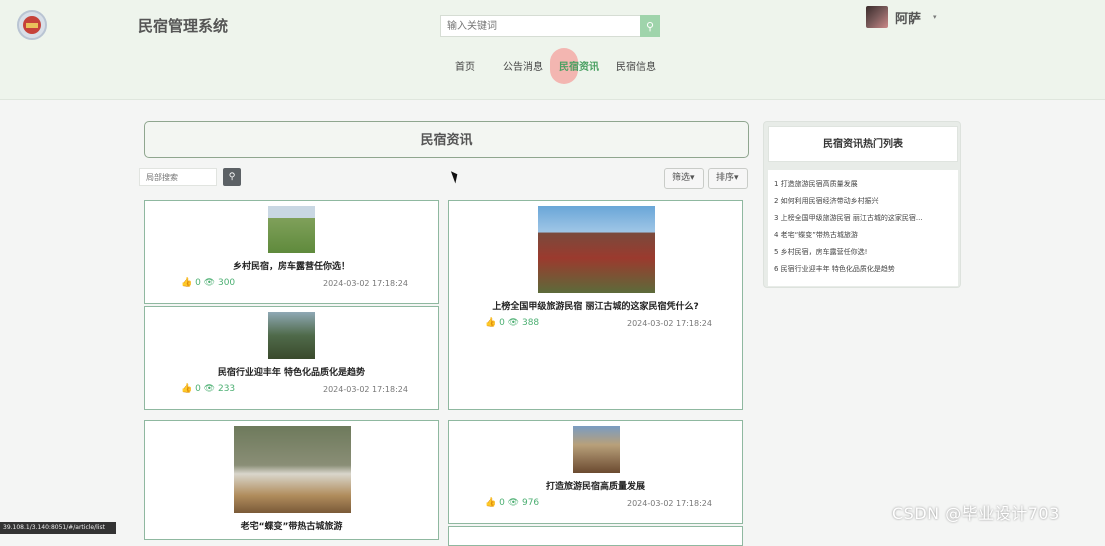  I want to click on filter-dropdown: 筛选▾, so click(684, 178).